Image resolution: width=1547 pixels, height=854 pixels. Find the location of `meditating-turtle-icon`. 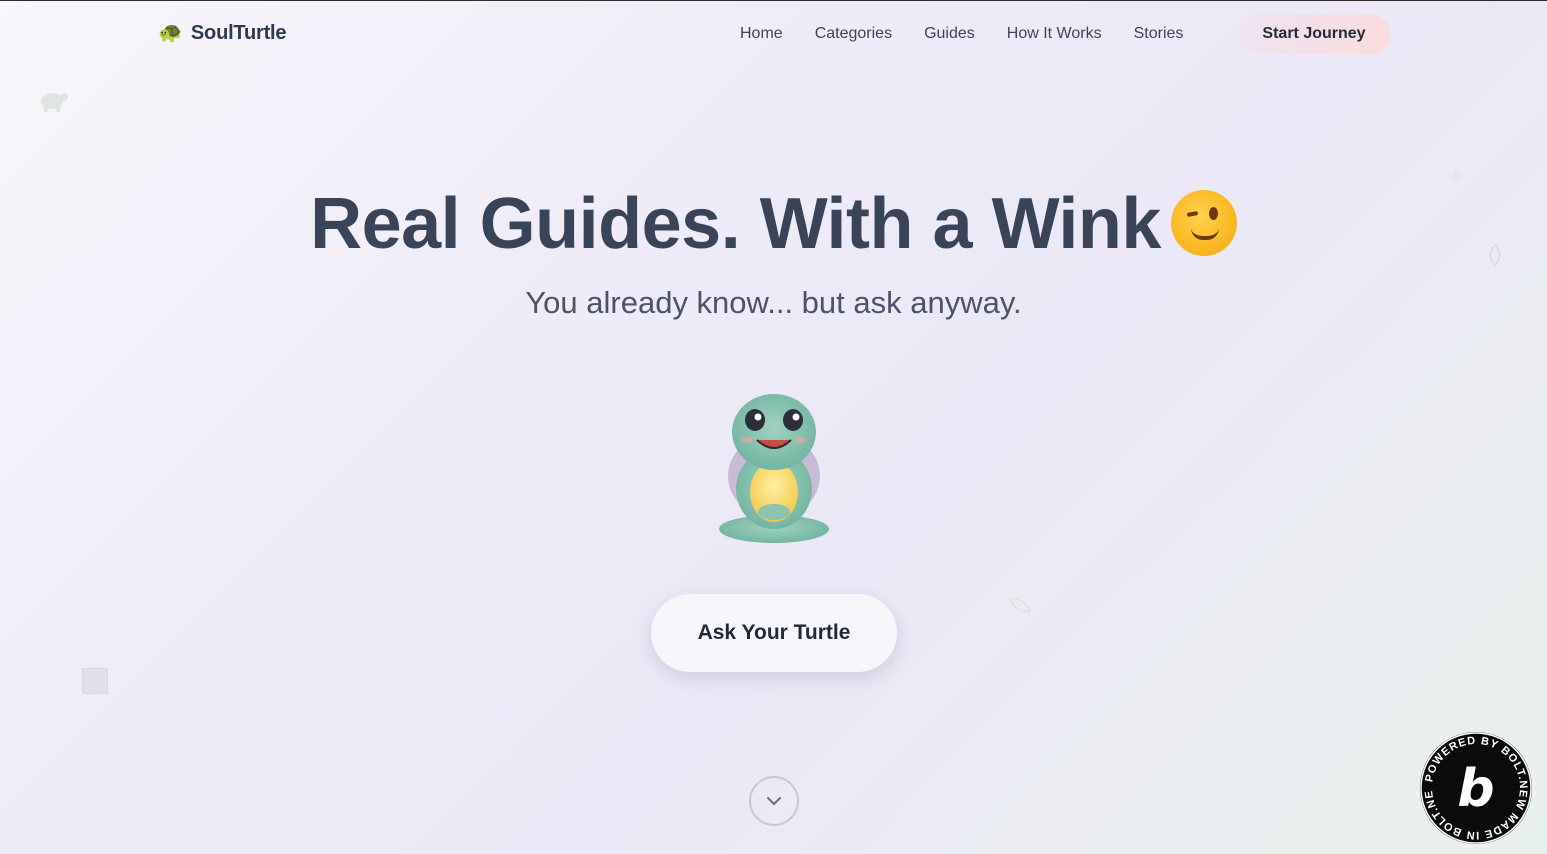

meditating-turtle-icon is located at coordinates (774, 468).